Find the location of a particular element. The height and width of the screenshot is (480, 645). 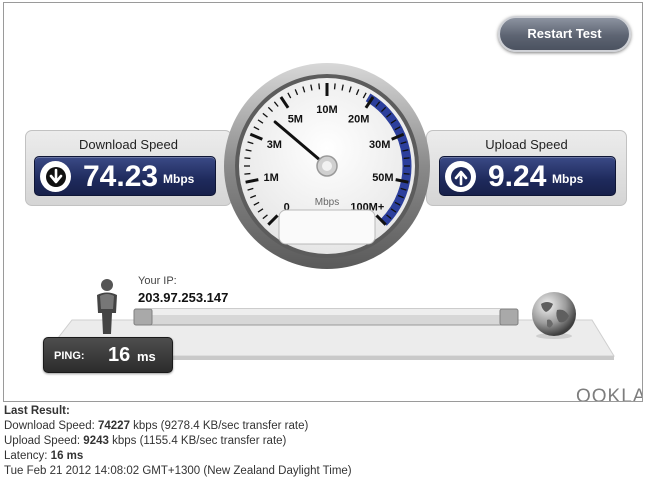

download-speed-value: 74.23 is located at coordinates (121, 176).